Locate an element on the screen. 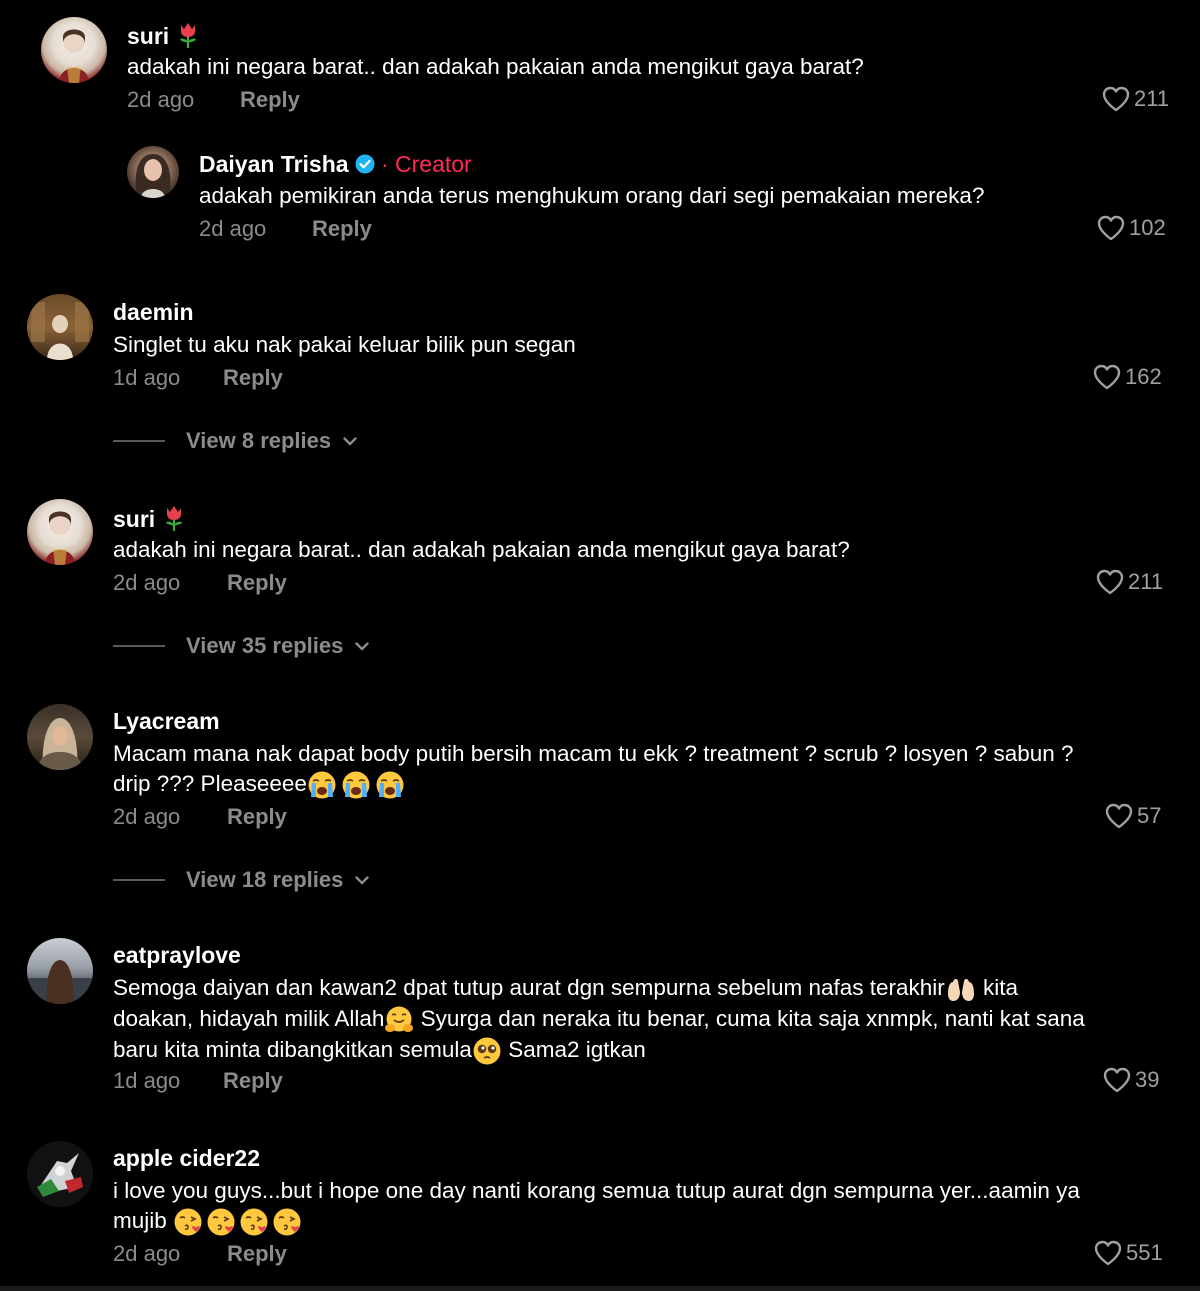 The width and height of the screenshot is (1200, 1291). like-count: 551 is located at coordinates (1144, 1252).